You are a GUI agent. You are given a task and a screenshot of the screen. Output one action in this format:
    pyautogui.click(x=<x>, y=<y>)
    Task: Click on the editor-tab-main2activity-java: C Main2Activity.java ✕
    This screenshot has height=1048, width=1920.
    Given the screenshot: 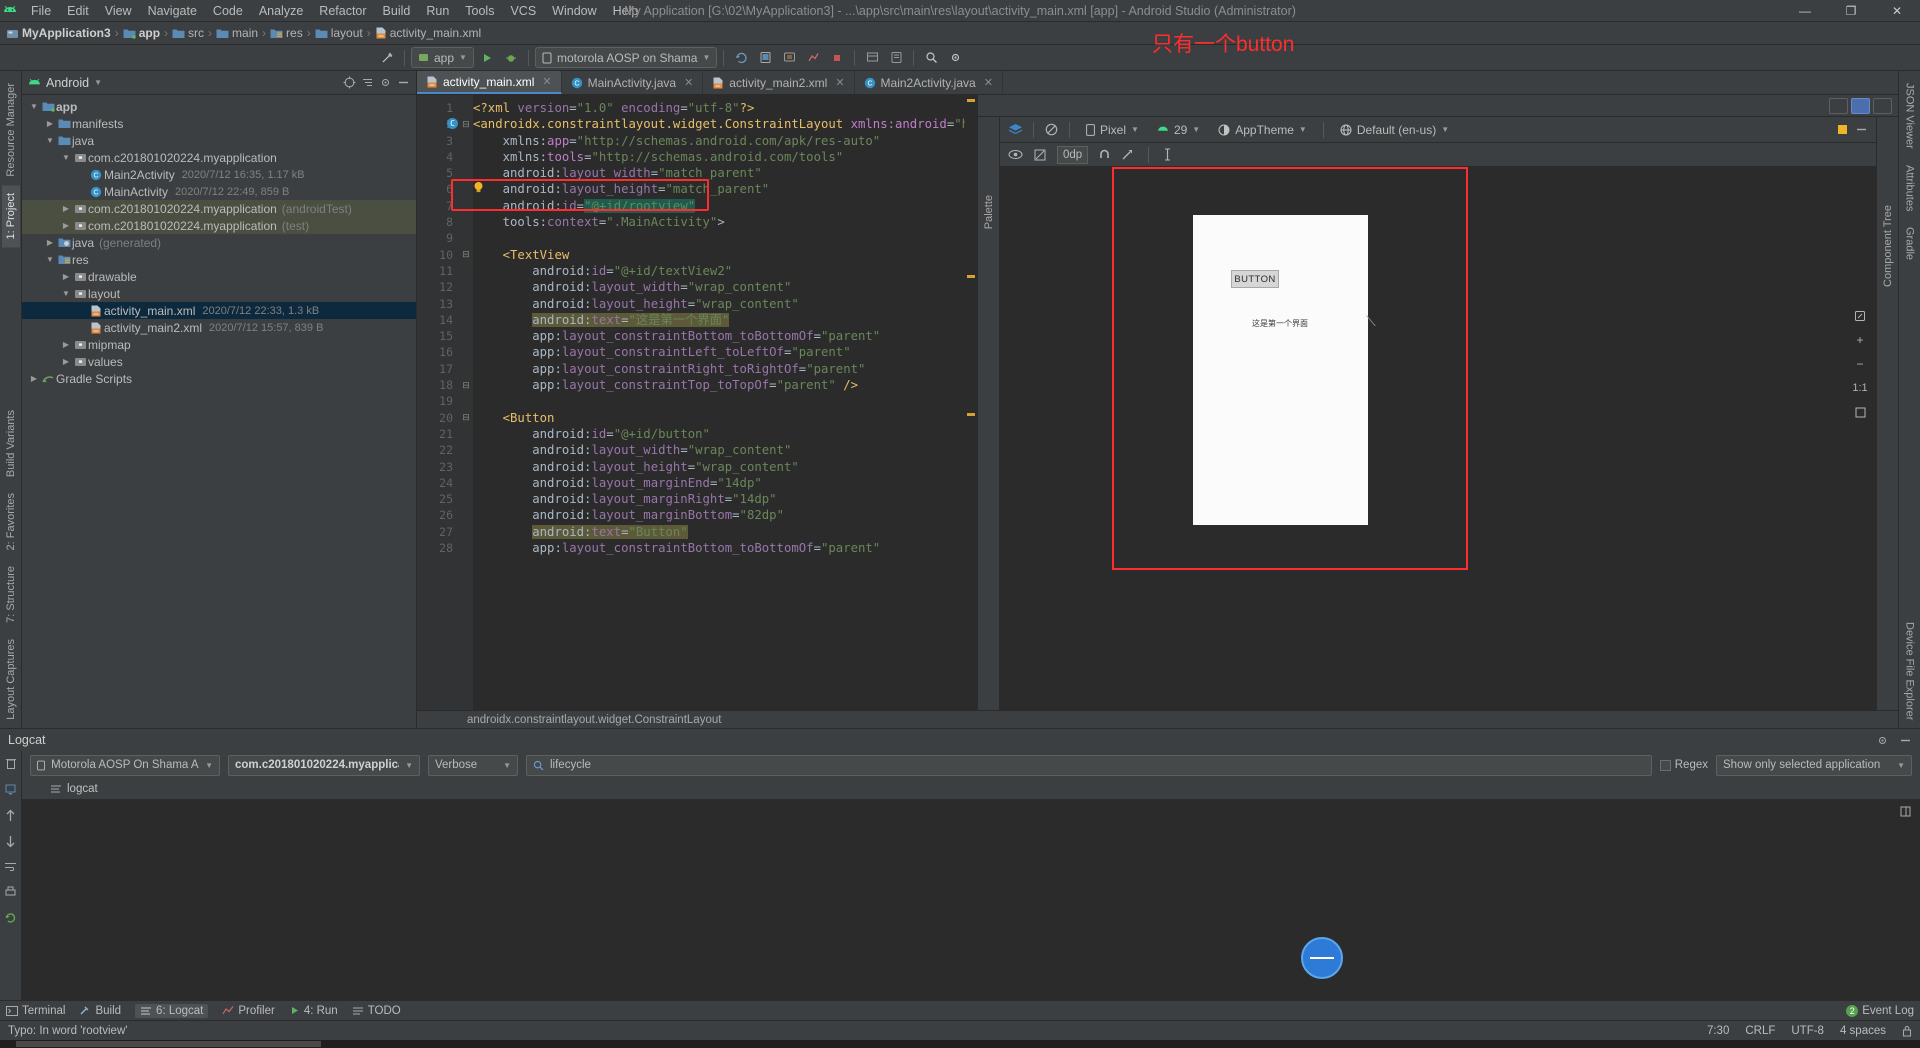 What is the action you would take?
    pyautogui.click(x=929, y=82)
    